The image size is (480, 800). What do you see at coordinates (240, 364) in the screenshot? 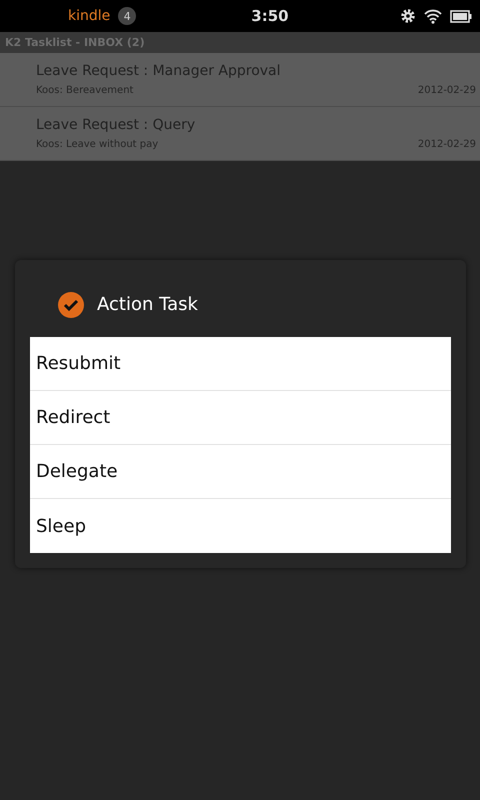
I see `action-option: Resubmit` at bounding box center [240, 364].